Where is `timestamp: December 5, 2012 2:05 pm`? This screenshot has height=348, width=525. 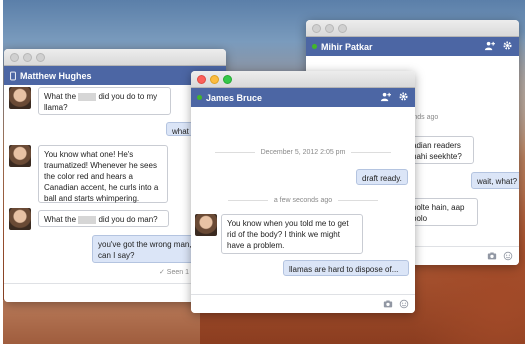
timestamp: December 5, 2012 2:05 pm is located at coordinates (303, 152).